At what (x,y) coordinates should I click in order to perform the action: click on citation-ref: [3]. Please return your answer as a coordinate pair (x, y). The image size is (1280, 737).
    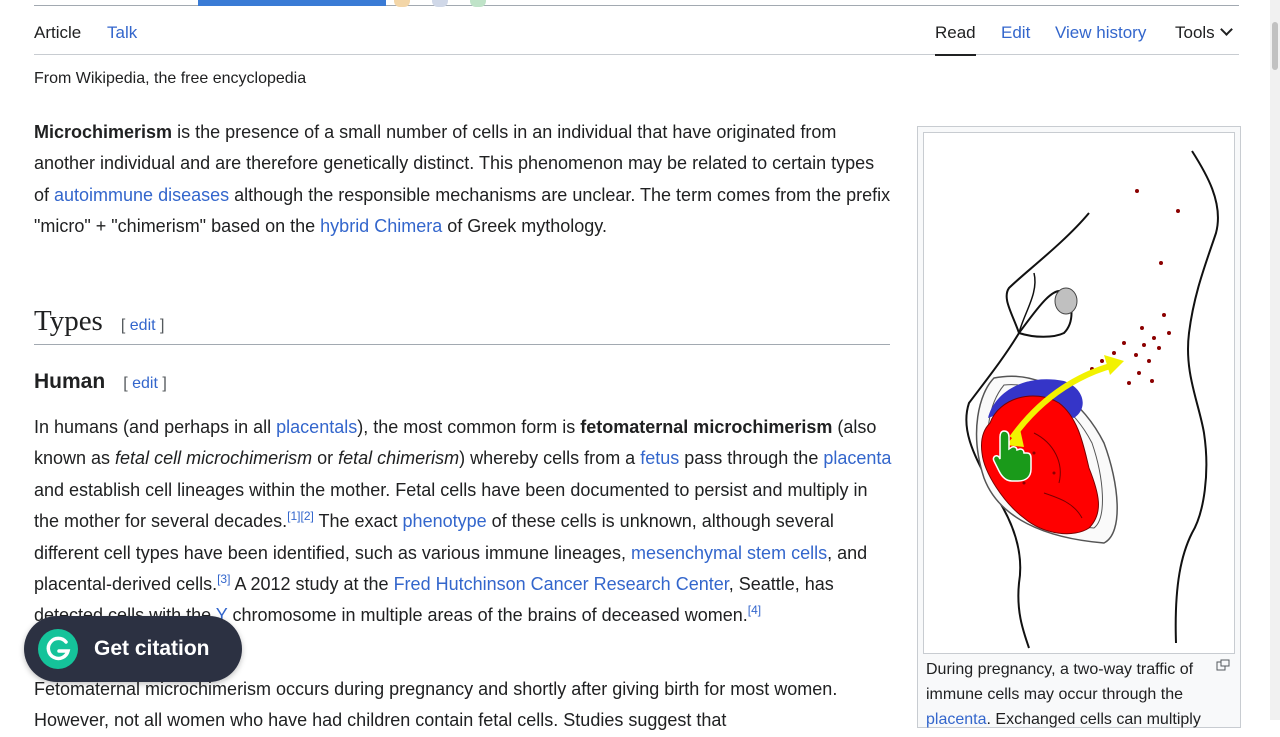
    Looking at the image, I should click on (223, 579).